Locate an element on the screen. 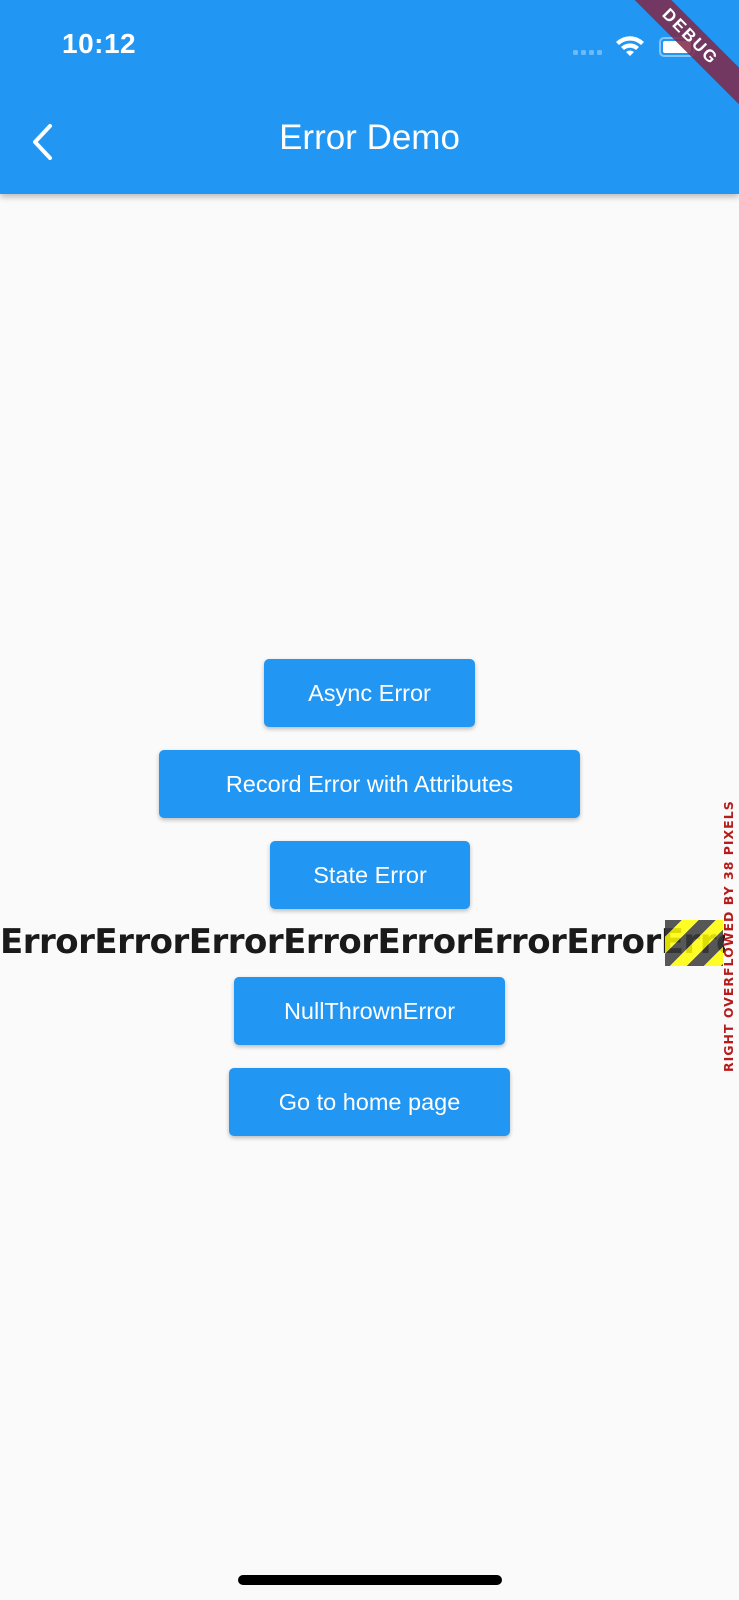  overflow-warning-label: RIGHT OVERFLOWED BY 38 PIXELS is located at coordinates (728, 936).